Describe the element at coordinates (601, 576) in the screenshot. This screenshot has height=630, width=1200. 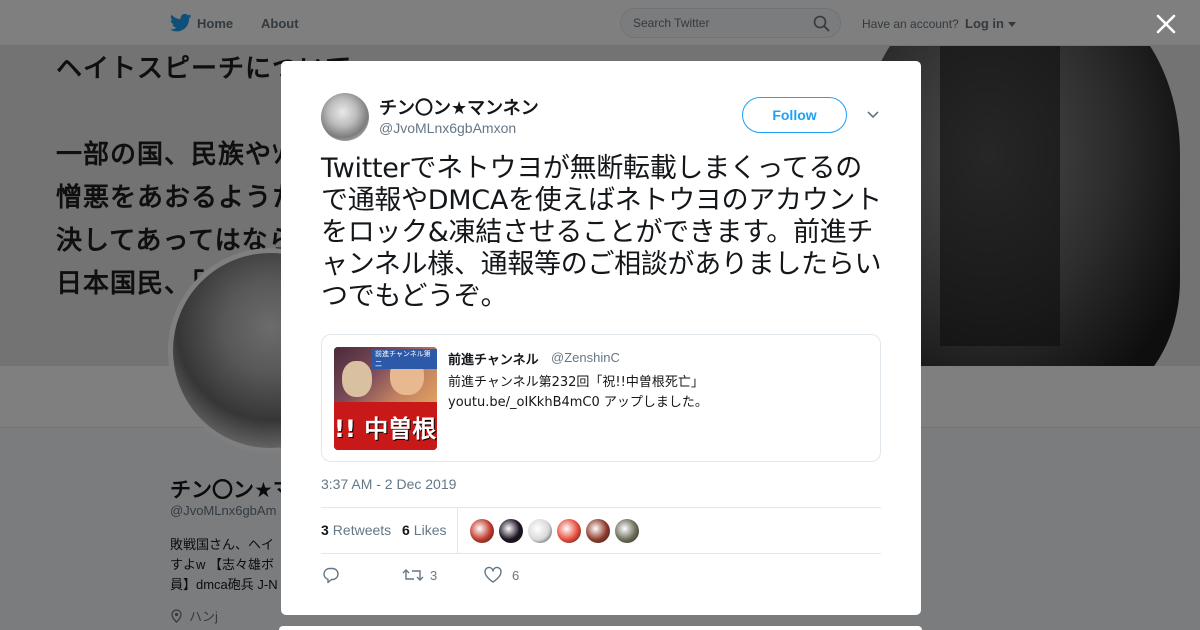
I see `tweet-actions: 3 6` at that location.